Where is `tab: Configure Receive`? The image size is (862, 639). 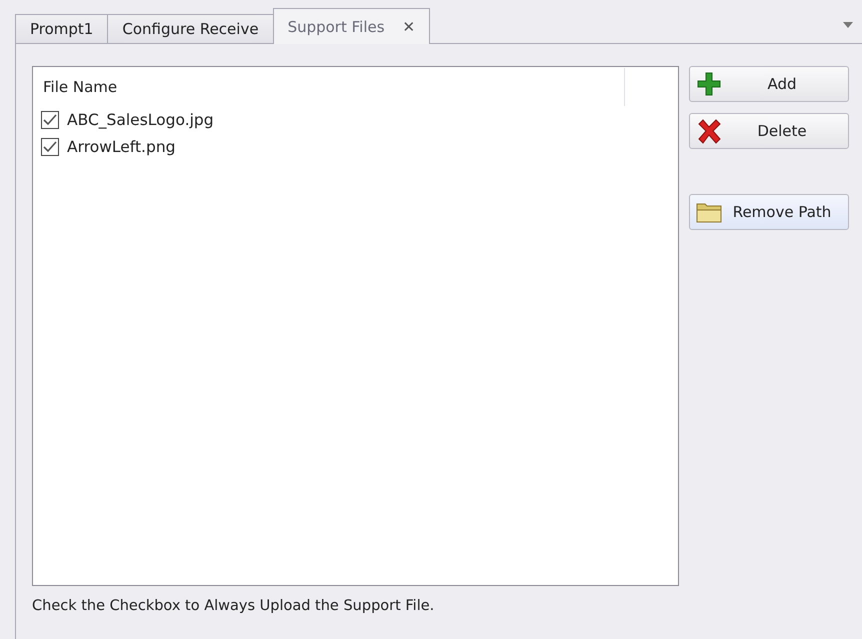
tab: Configure Receive is located at coordinates (190, 29).